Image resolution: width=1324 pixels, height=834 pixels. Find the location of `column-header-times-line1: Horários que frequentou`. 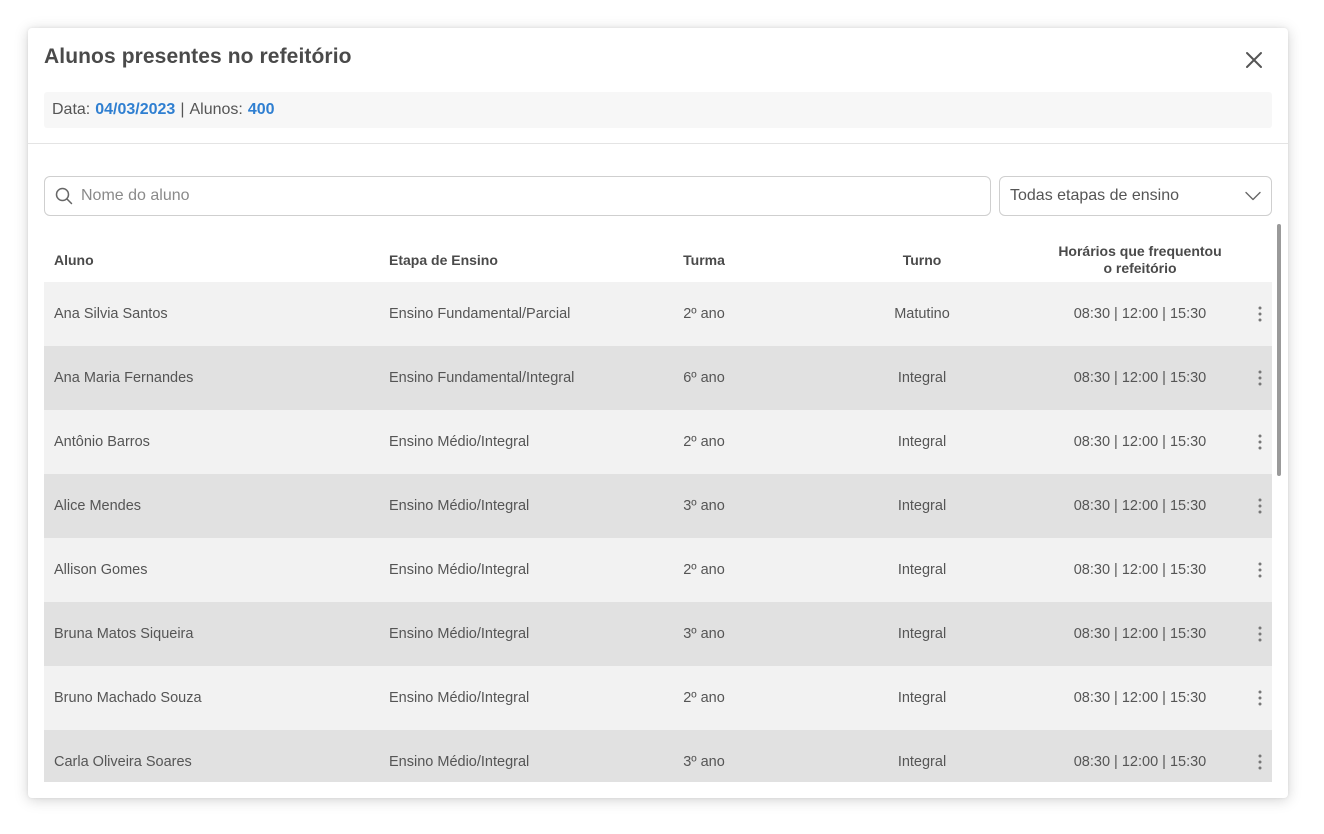

column-header-times-line1: Horários que frequentou is located at coordinates (1140, 251).